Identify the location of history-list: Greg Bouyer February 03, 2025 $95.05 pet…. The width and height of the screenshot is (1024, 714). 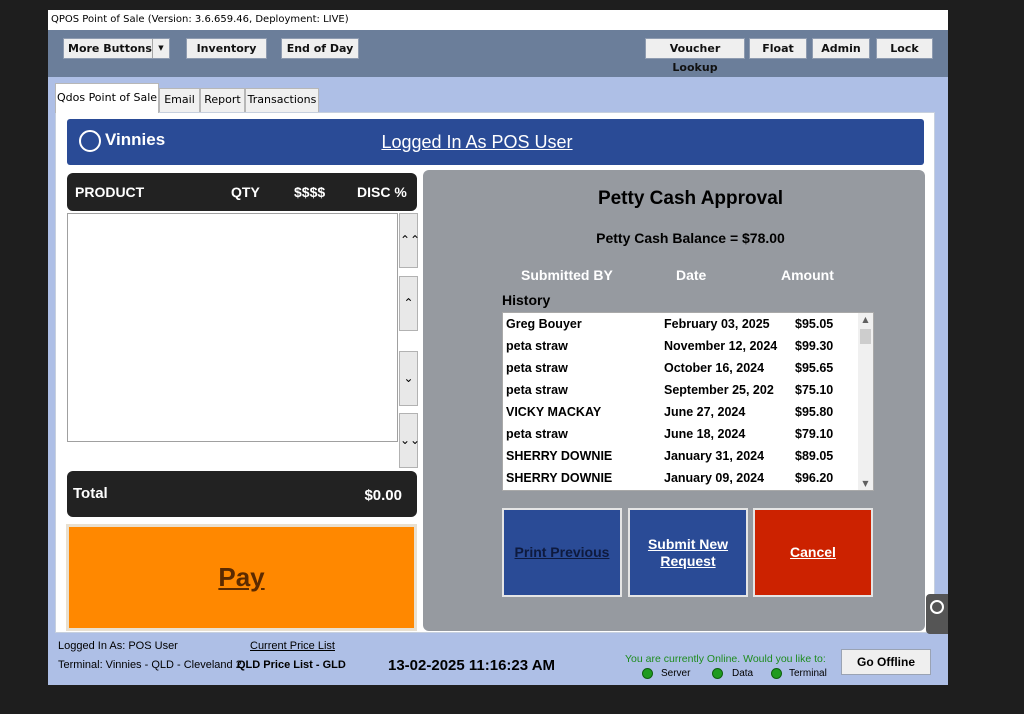
(688, 401).